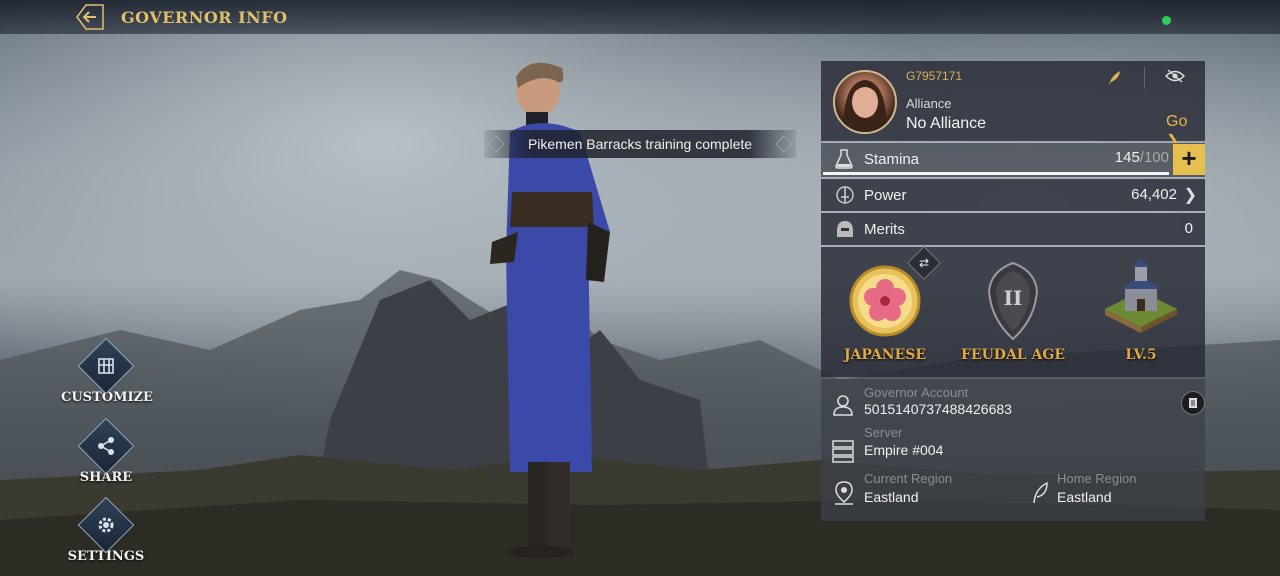 This screenshot has height=576, width=1280. I want to click on power-row: Power 64,402 ❯, so click(1013, 195).